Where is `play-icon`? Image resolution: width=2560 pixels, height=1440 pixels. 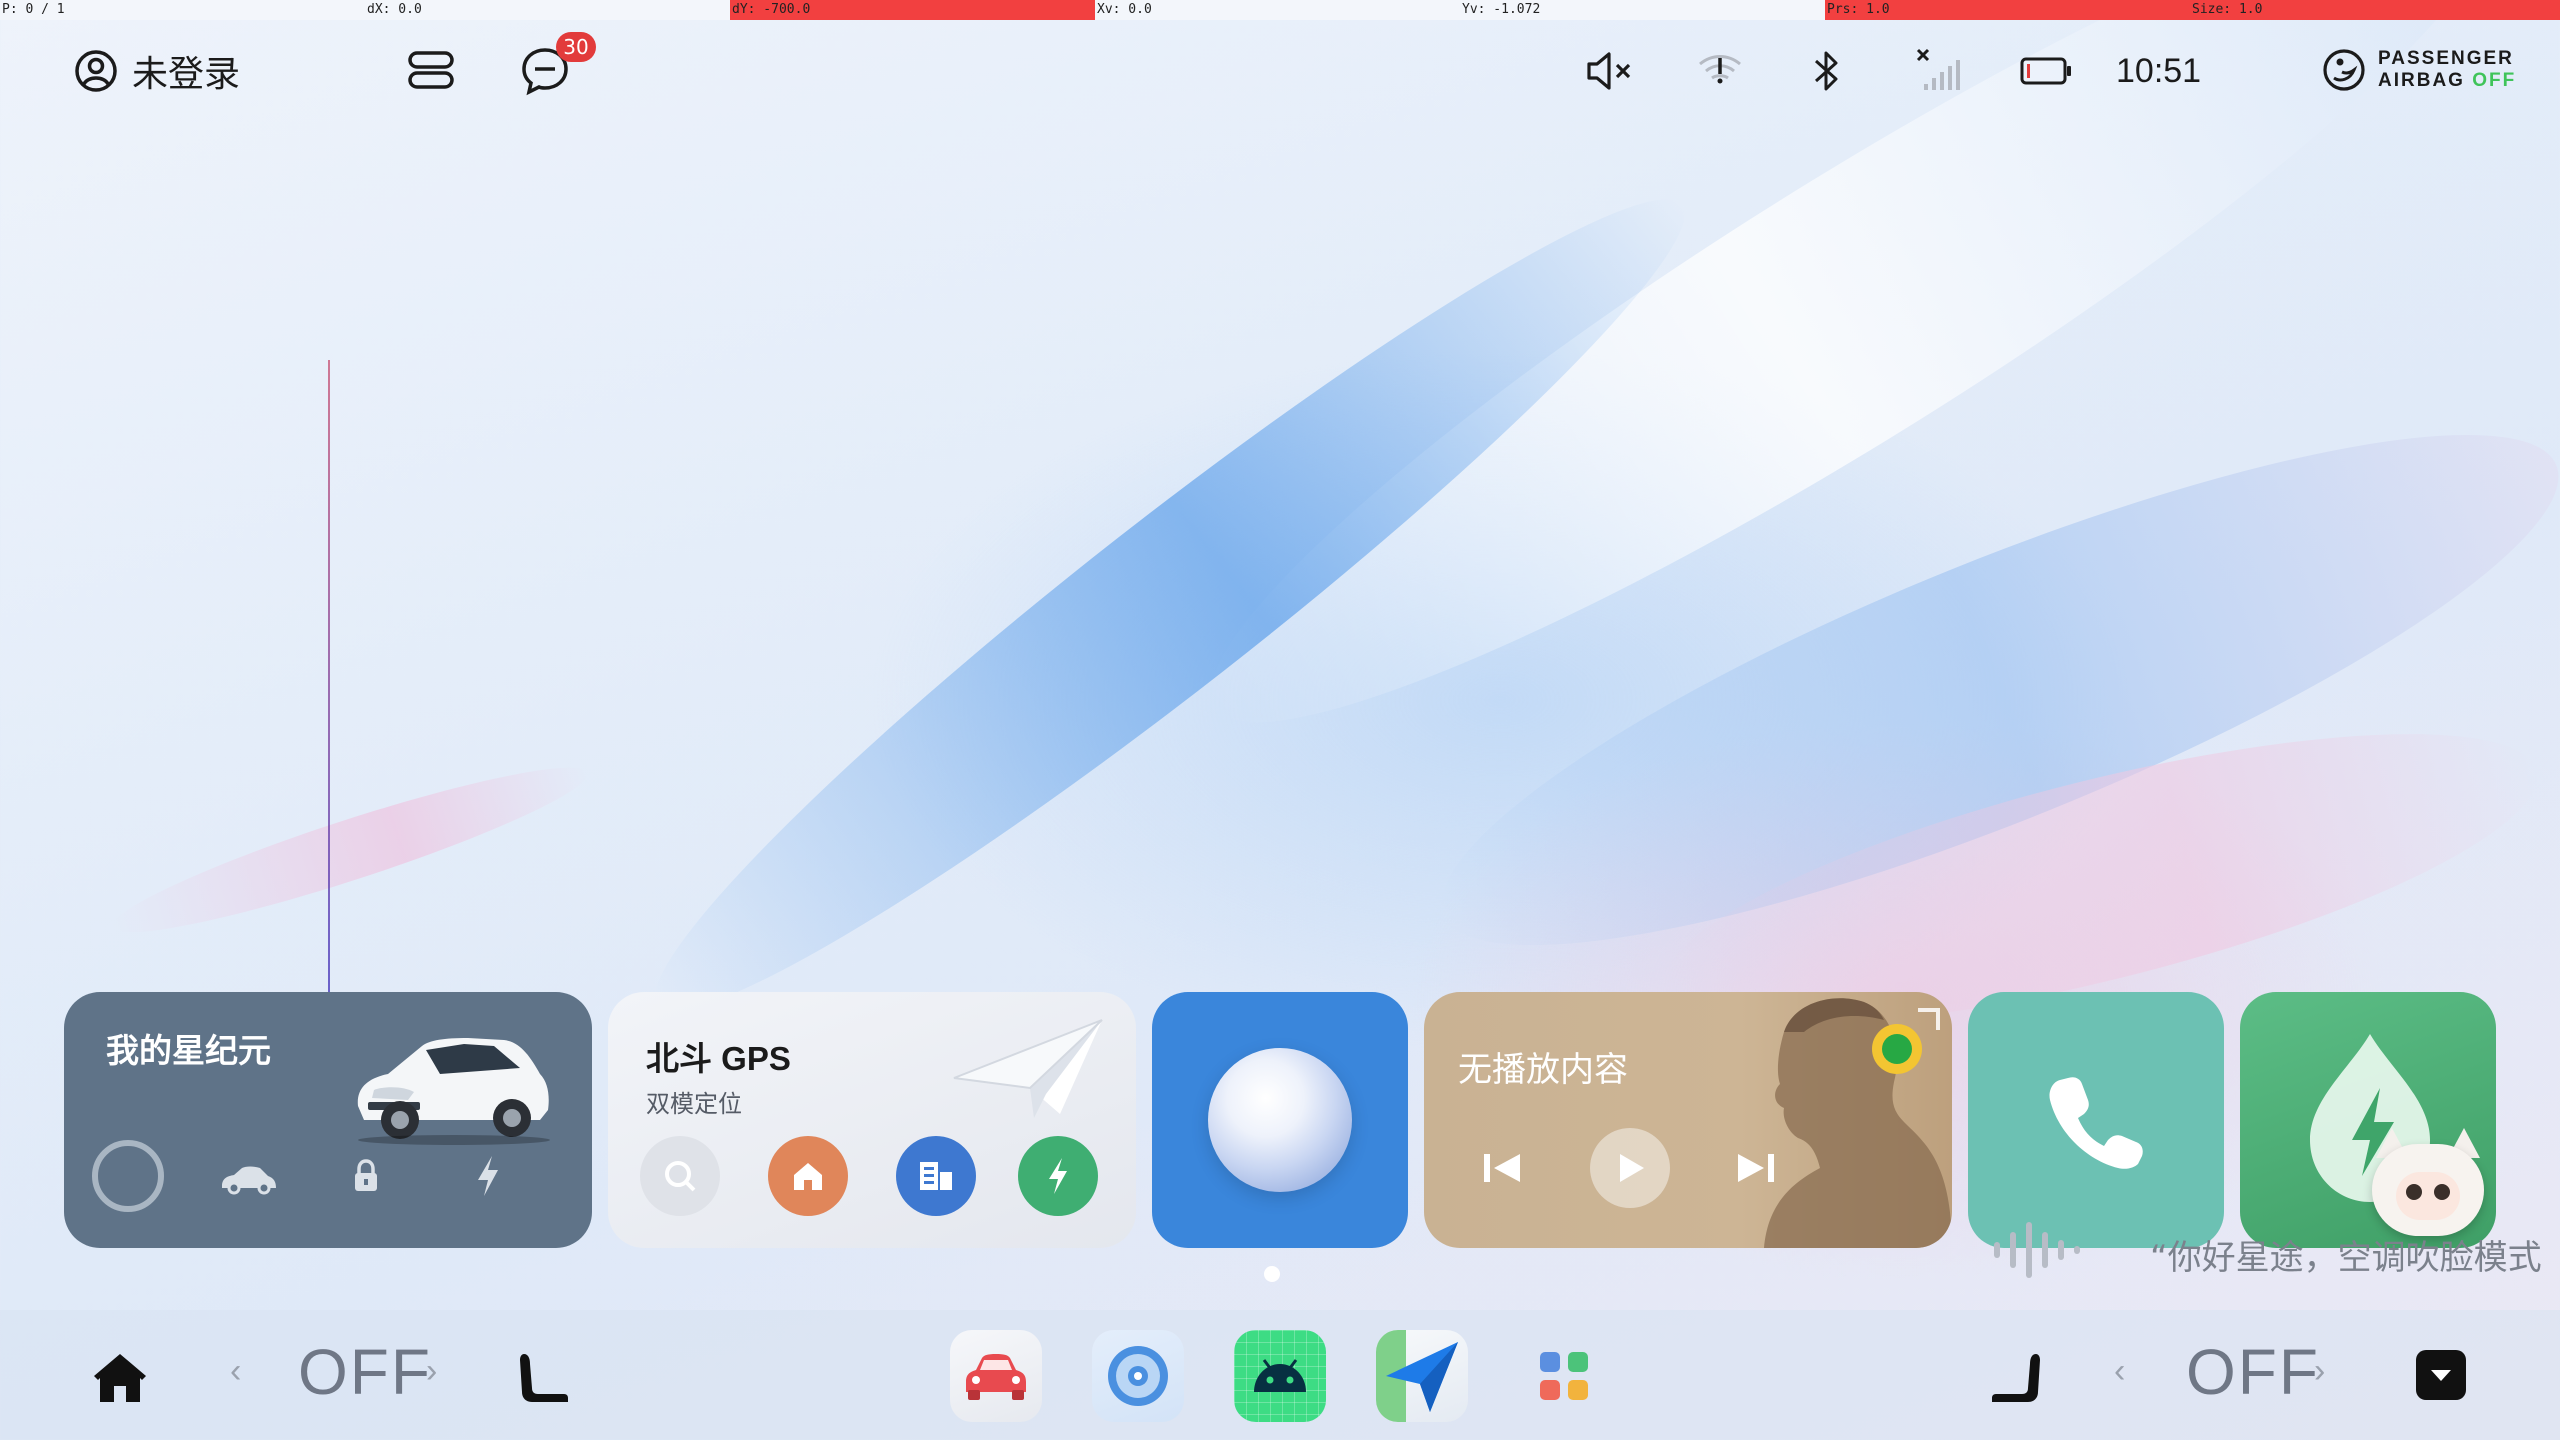
play-icon is located at coordinates (1632, 1168).